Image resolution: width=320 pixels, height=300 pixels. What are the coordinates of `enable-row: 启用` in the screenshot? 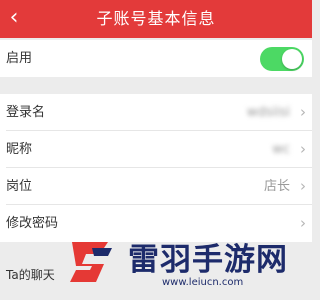 It's located at (156, 58).